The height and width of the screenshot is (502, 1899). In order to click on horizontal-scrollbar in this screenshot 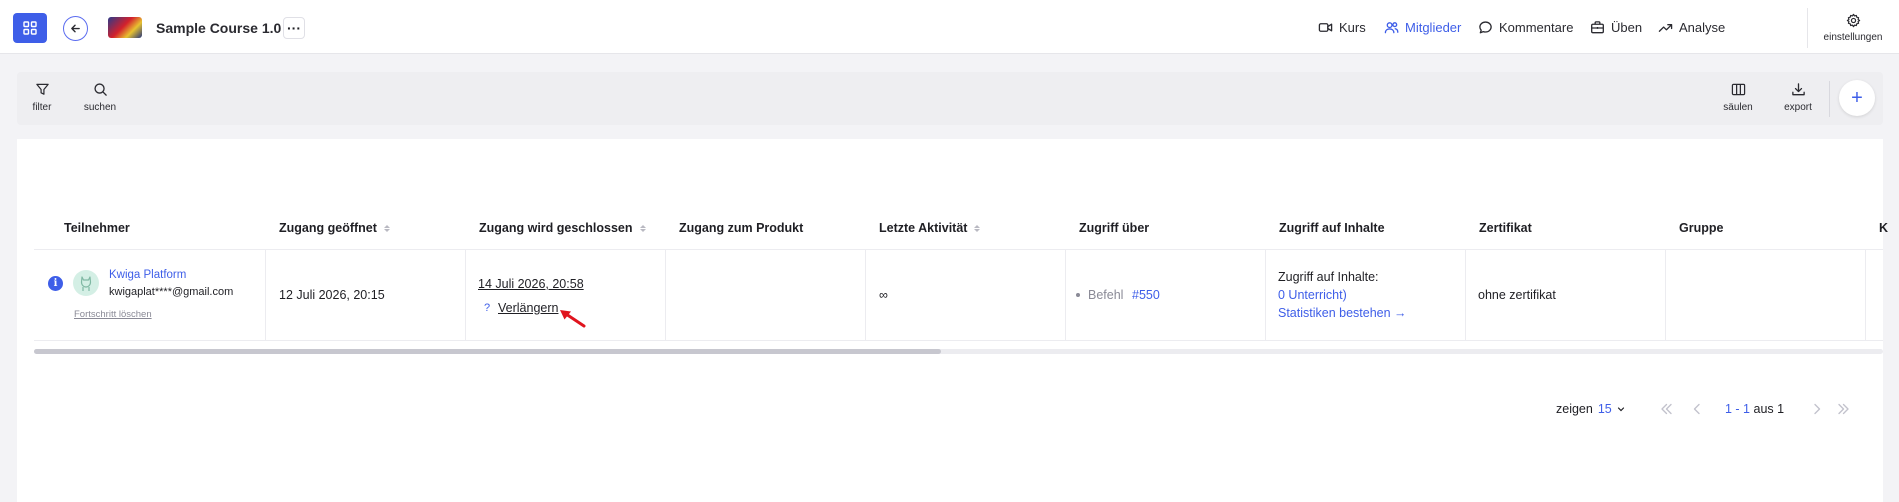, I will do `click(958, 351)`.